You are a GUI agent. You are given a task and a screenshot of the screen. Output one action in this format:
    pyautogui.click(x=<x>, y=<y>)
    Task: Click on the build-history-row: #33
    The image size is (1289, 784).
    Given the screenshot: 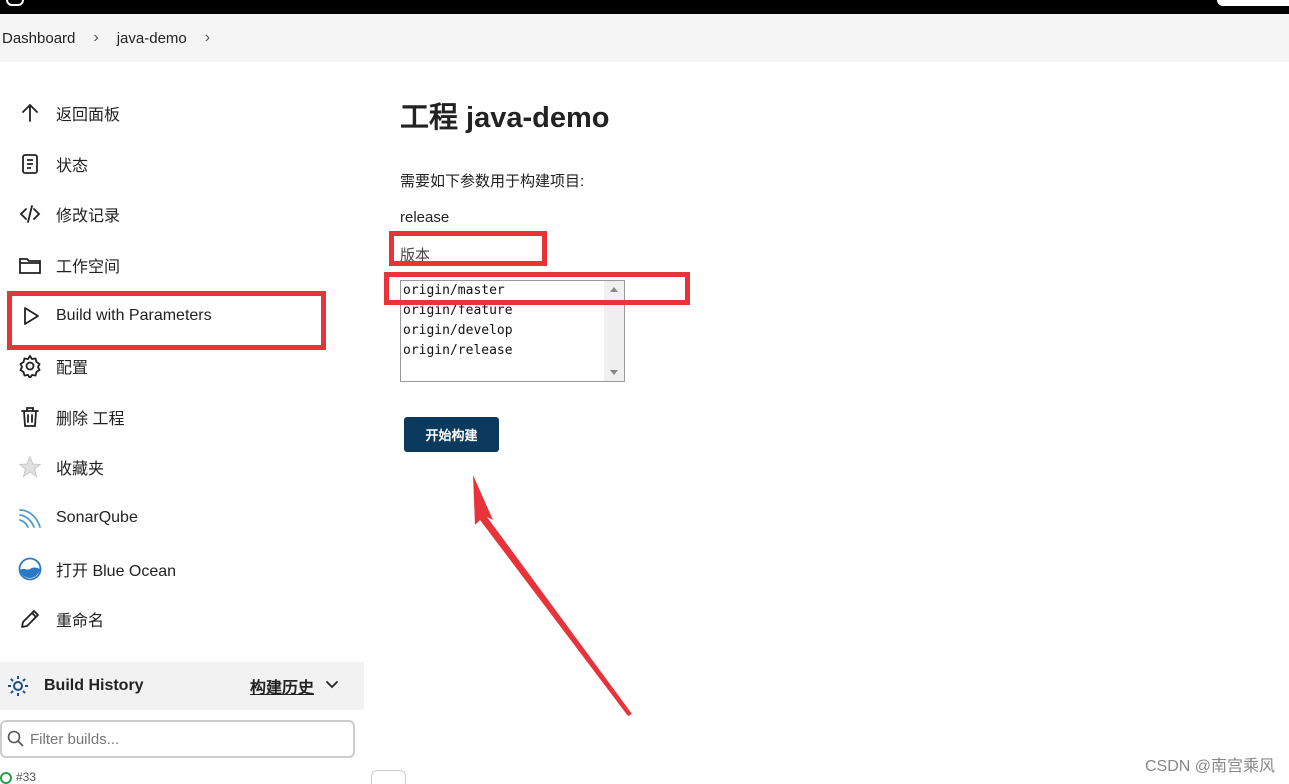 What is the action you would take?
    pyautogui.click(x=182, y=776)
    